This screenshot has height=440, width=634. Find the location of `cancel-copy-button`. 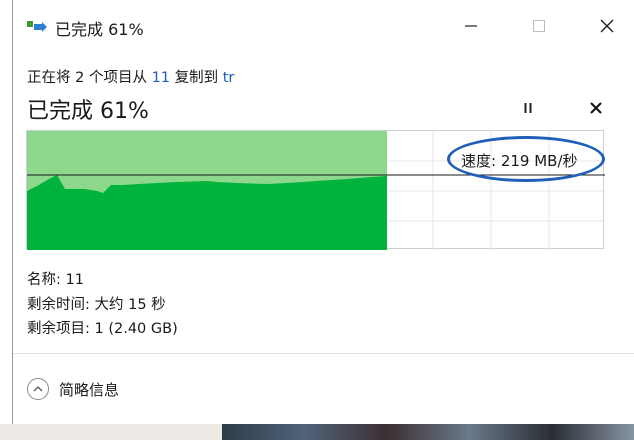

cancel-copy-button is located at coordinates (596, 108).